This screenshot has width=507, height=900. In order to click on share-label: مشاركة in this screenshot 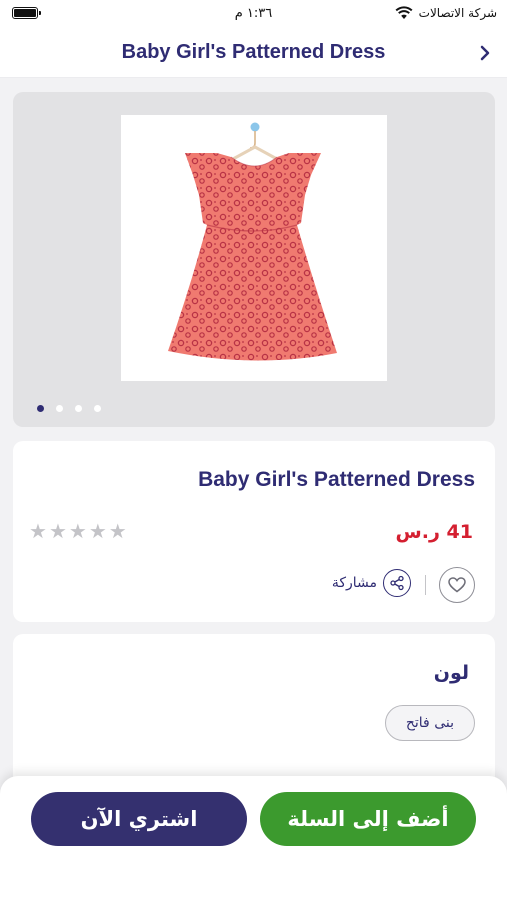, I will do `click(354, 583)`.